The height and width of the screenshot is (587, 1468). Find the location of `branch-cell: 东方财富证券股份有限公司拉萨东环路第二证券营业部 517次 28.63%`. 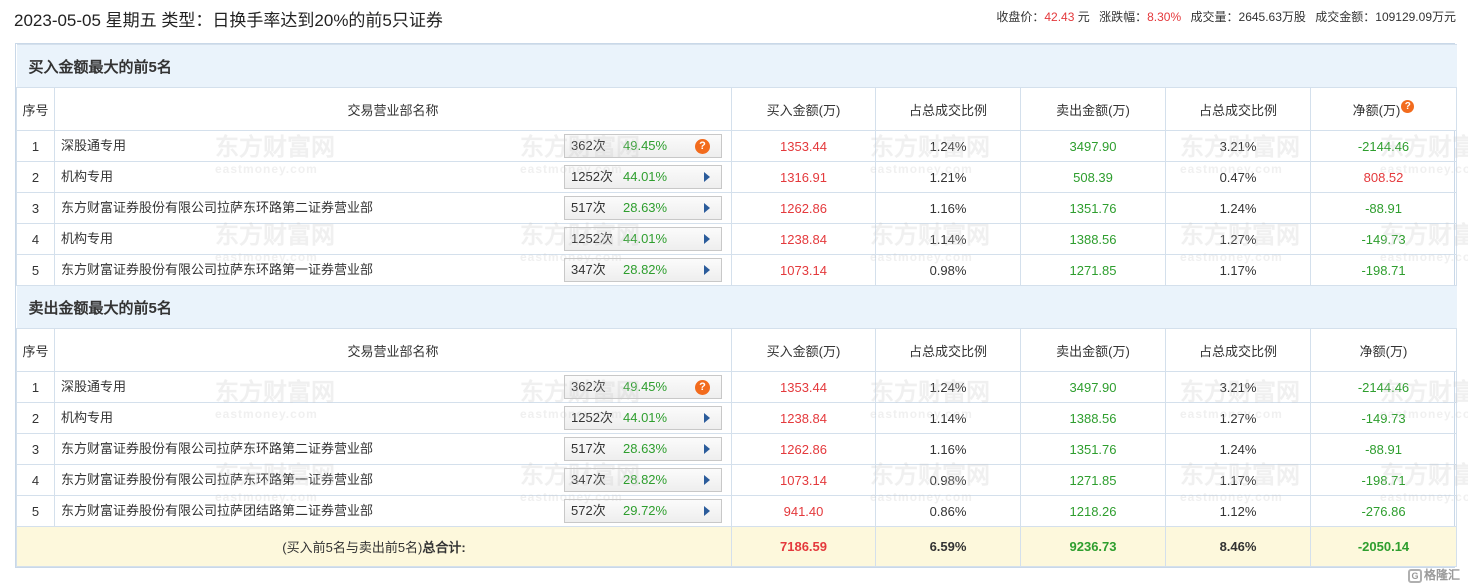

branch-cell: 东方财富证券股份有限公司拉萨东环路第二证券营业部 517次 28.63% is located at coordinates (393, 208).